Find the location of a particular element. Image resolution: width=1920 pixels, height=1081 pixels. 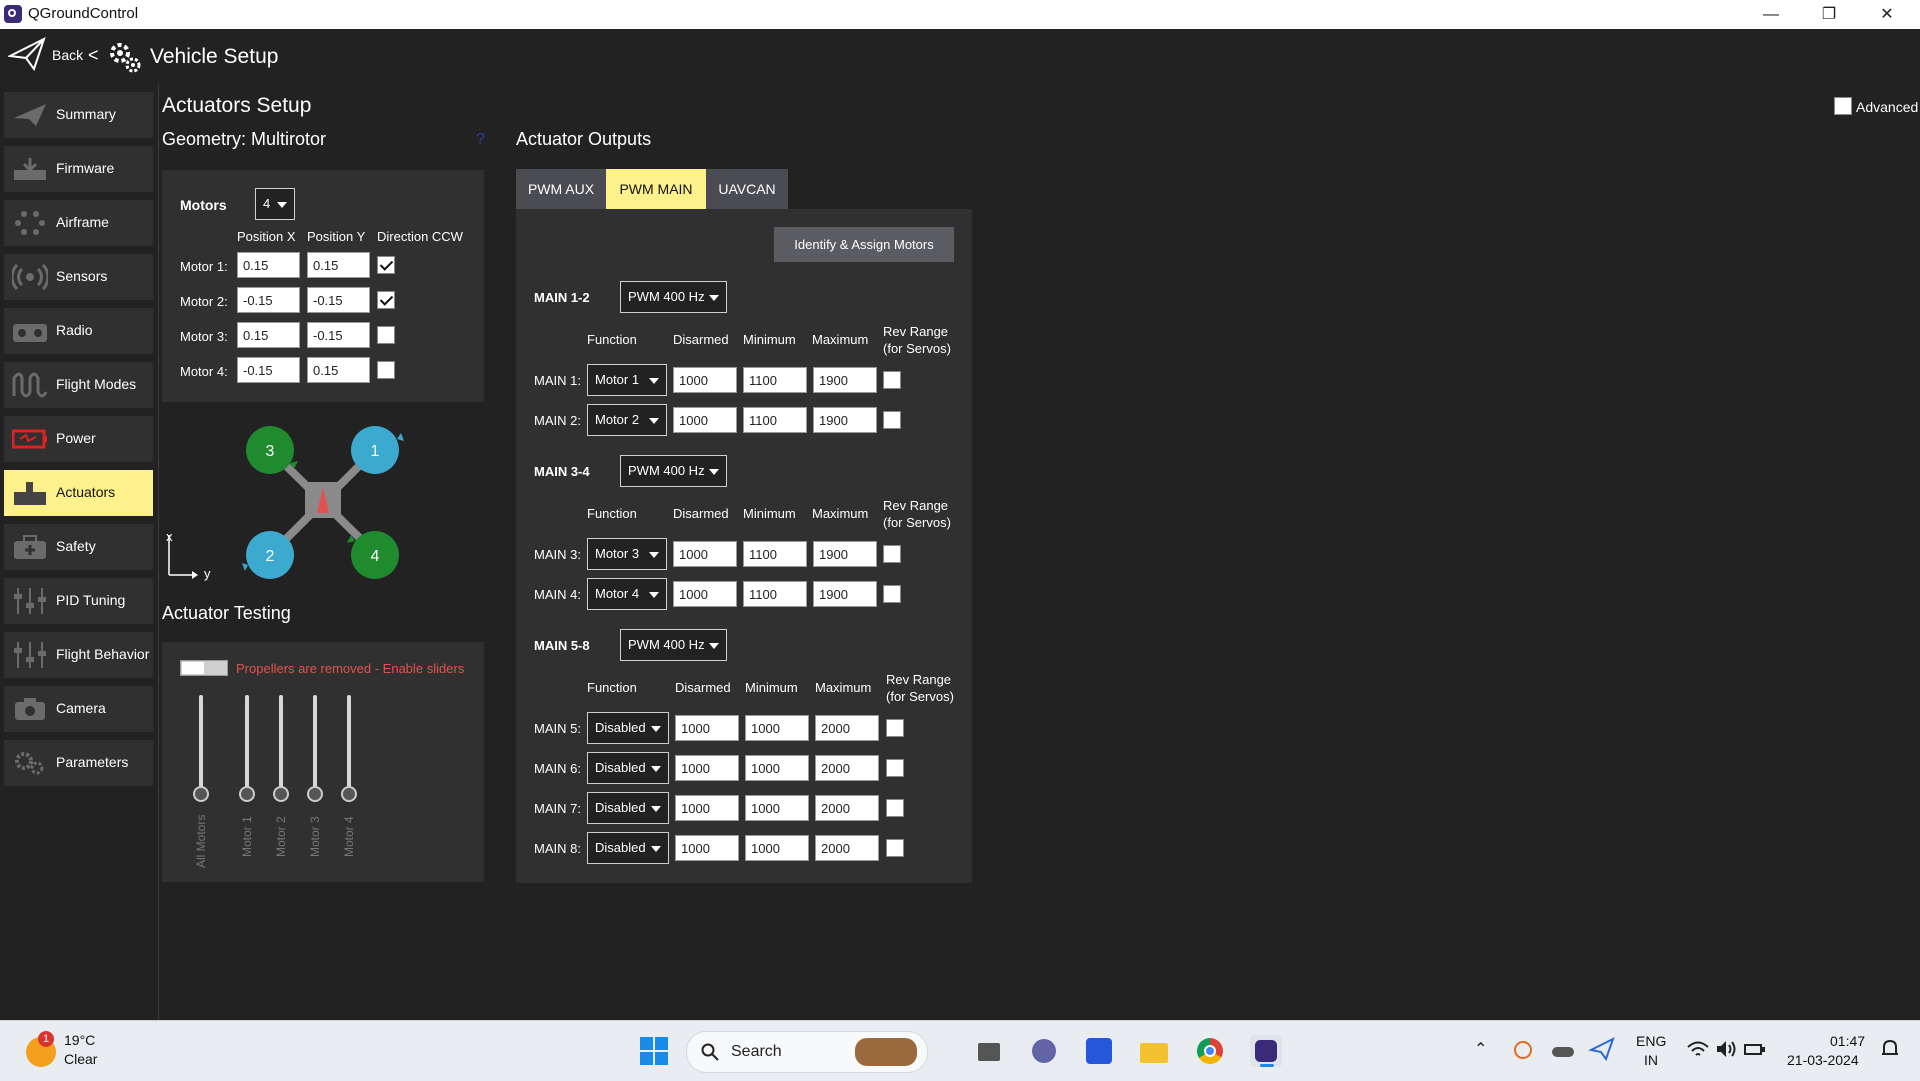

motor-2-direction-ccw-checkbox is located at coordinates (386, 300).